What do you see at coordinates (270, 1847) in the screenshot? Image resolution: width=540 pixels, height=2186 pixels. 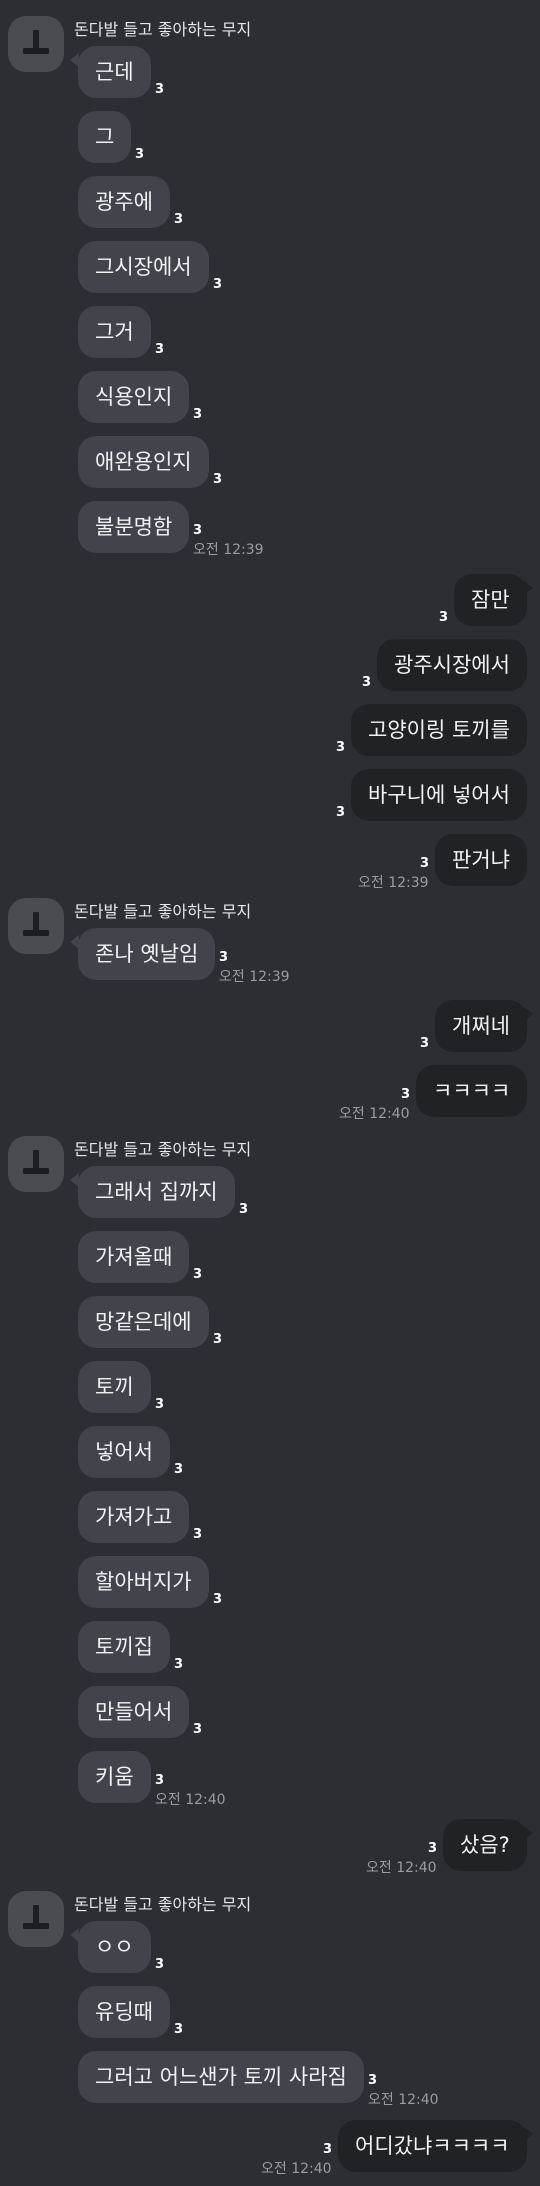 I see `message-row: 샀음? 3 오전 12:40` at bounding box center [270, 1847].